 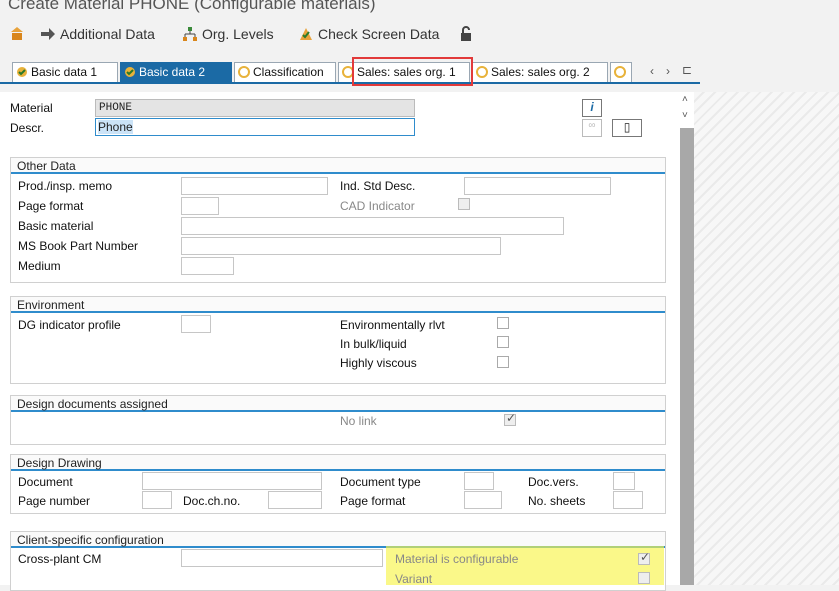 What do you see at coordinates (48, 34) in the screenshot?
I see `arrow-right-icon` at bounding box center [48, 34].